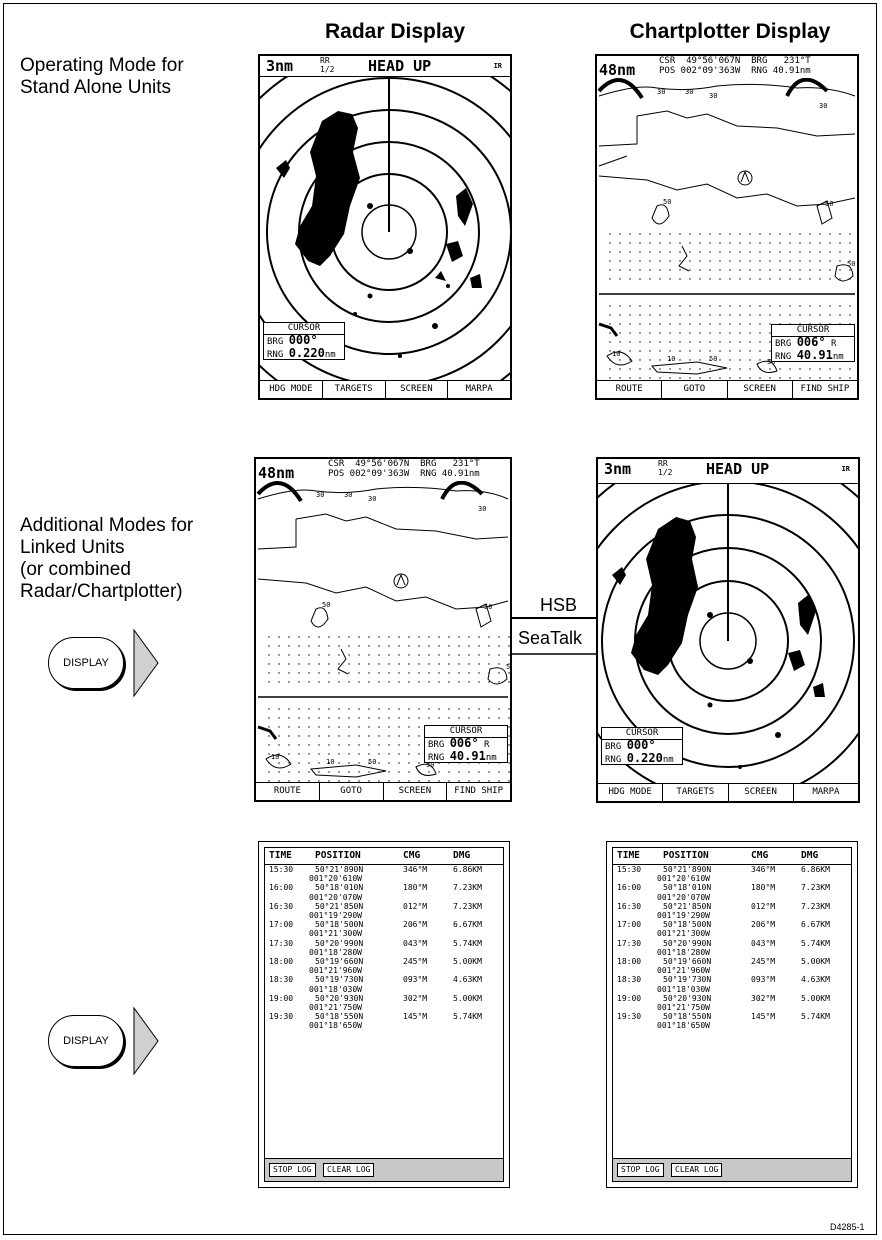  What do you see at coordinates (732, 897) in the screenshot?
I see `log-row-longitude: 001°20'070W` at bounding box center [732, 897].